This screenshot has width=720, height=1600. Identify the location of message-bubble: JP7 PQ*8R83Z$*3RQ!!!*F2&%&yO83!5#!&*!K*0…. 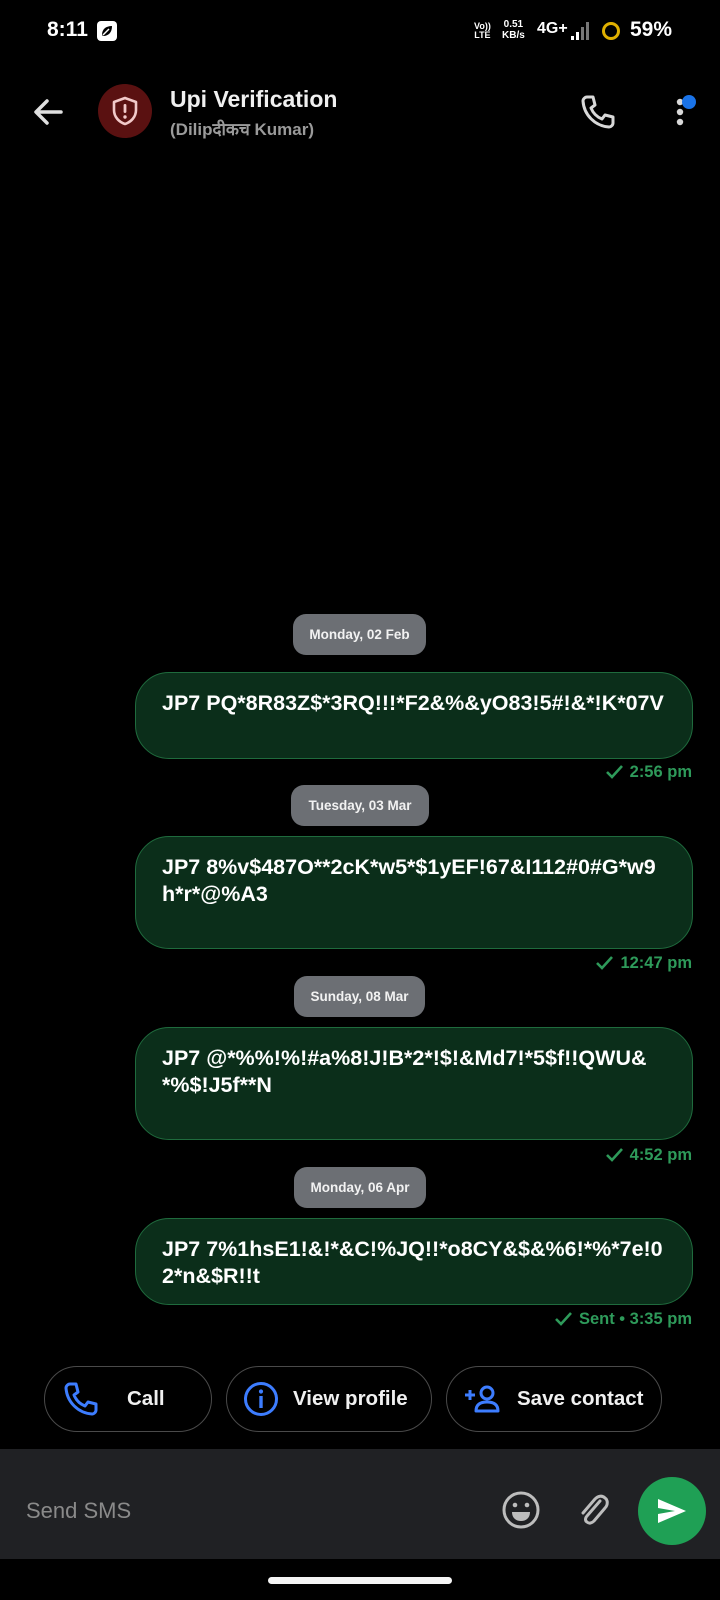
(414, 715).